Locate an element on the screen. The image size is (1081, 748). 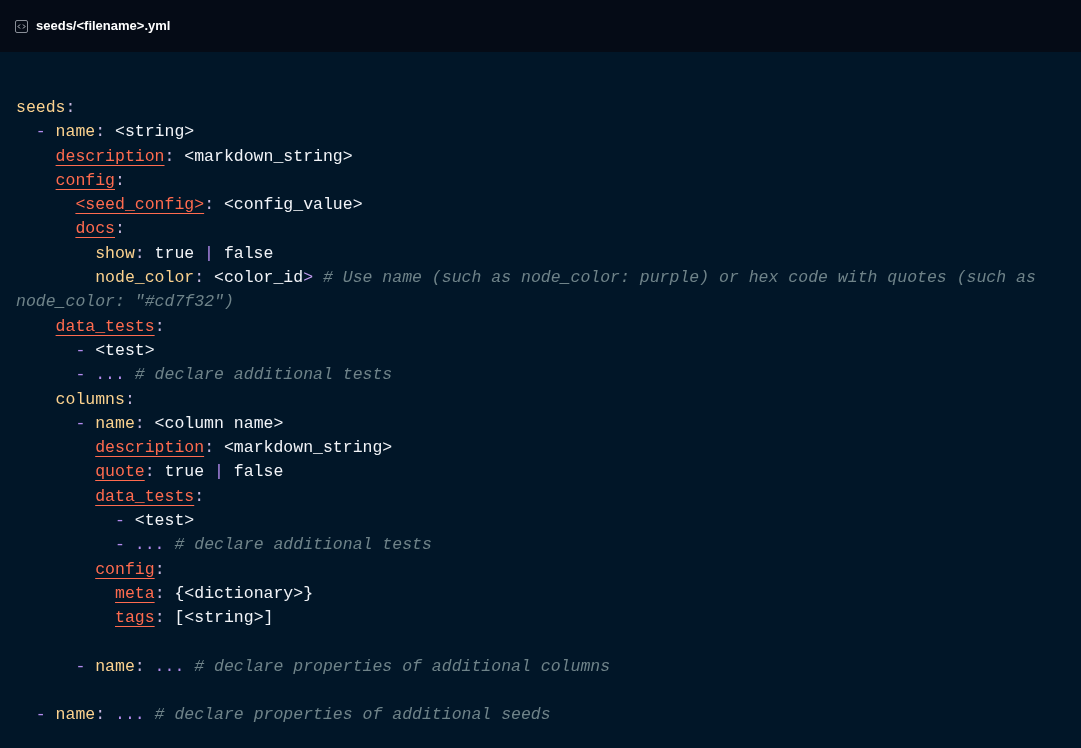
code-comment: # declare properties of additional columns is located at coordinates (402, 666).